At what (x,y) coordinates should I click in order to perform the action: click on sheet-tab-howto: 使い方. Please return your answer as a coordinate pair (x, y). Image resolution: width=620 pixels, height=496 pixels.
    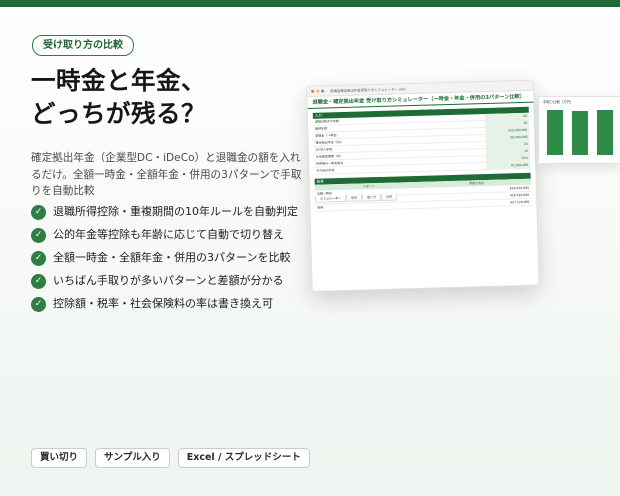
    Looking at the image, I should click on (372, 197).